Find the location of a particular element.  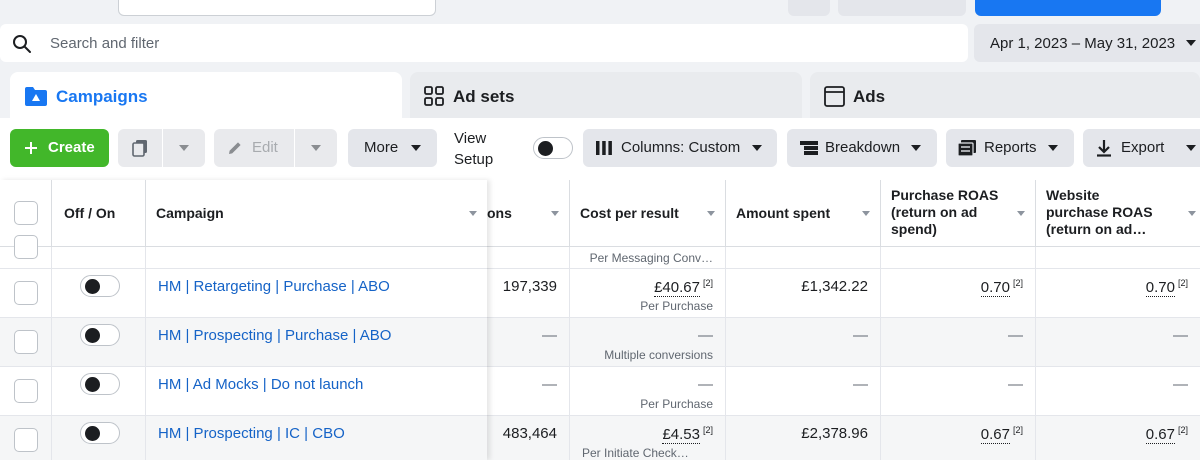

breakdown-button: Breakdown is located at coordinates (862, 148).